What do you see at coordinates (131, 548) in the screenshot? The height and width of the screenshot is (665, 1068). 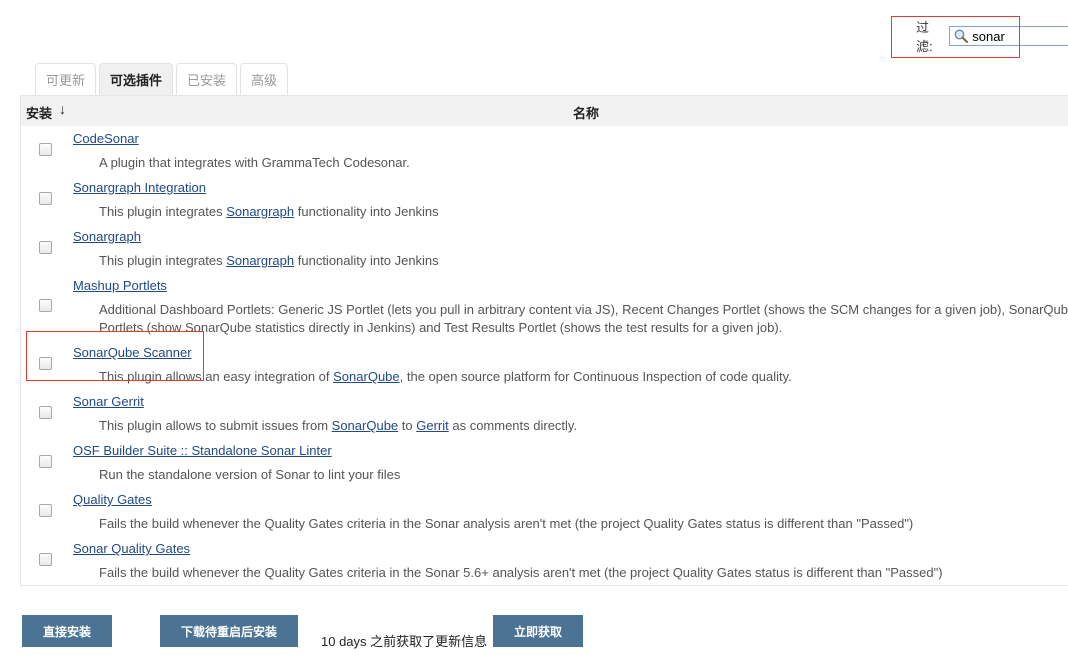 I see `plugin-link: Sonar Quality Gates` at bounding box center [131, 548].